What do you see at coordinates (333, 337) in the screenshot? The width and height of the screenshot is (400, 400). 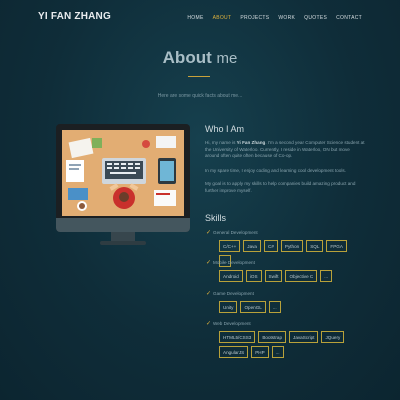 I see `skill-tag: JQuery` at bounding box center [333, 337].